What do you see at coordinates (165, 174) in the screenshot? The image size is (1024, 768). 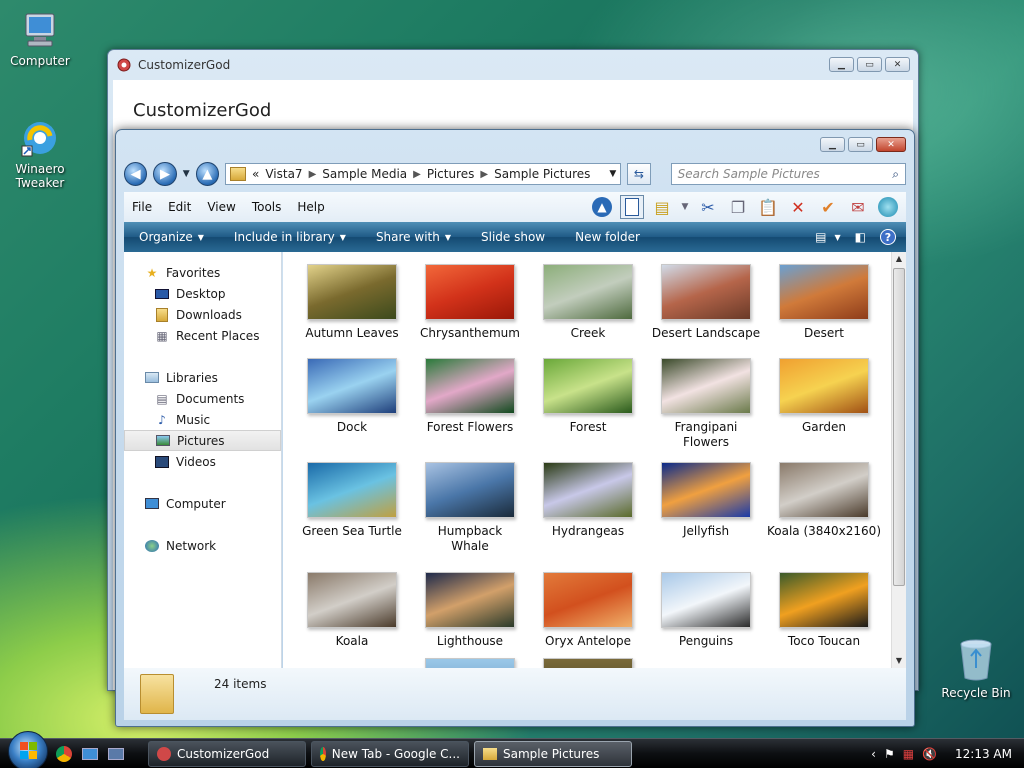 I see `forward-button: ▶` at bounding box center [165, 174].